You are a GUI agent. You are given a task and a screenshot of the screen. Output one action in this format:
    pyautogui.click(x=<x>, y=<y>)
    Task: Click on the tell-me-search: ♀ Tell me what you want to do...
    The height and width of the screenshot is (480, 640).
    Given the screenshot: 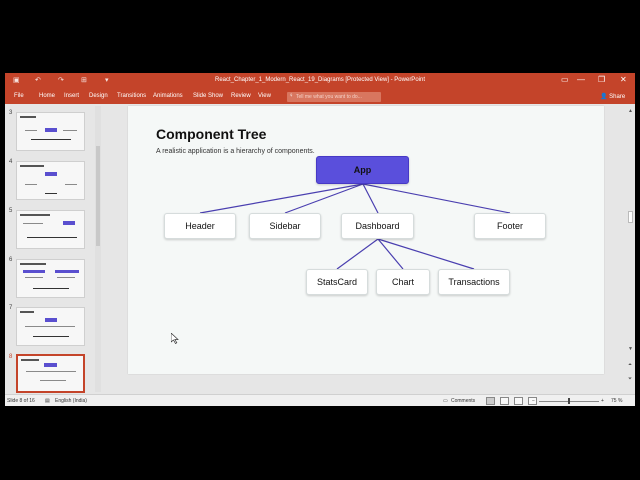 What is the action you would take?
    pyautogui.click(x=334, y=97)
    